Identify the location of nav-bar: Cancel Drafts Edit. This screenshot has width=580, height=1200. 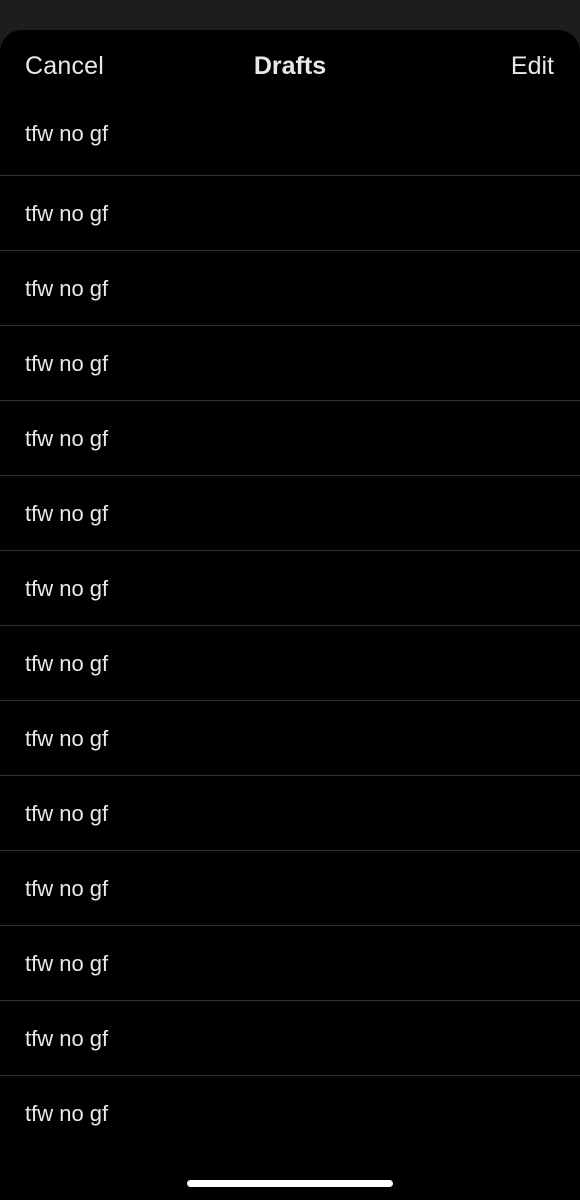
(290, 67).